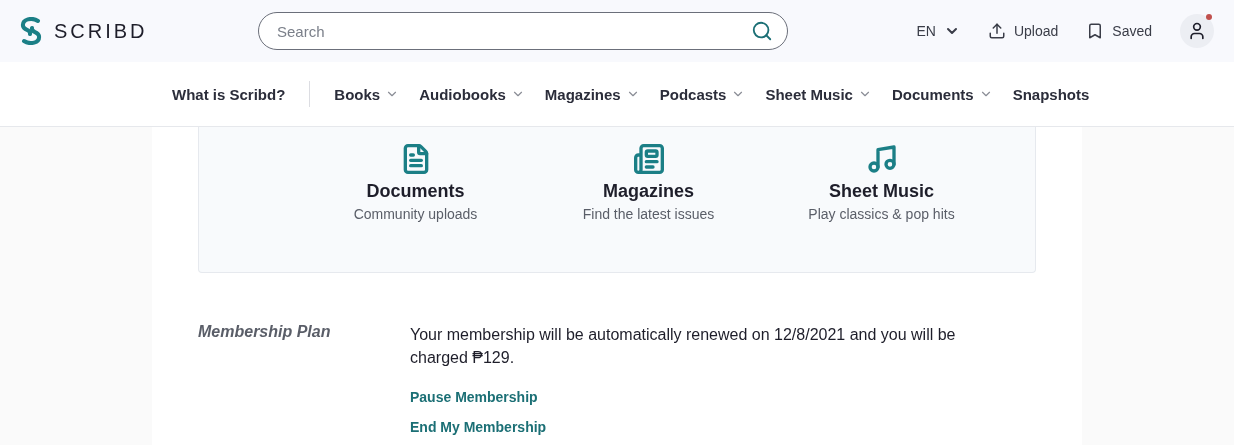 This screenshot has width=1234, height=445. I want to click on membership-link: End My Membership, so click(478, 427).